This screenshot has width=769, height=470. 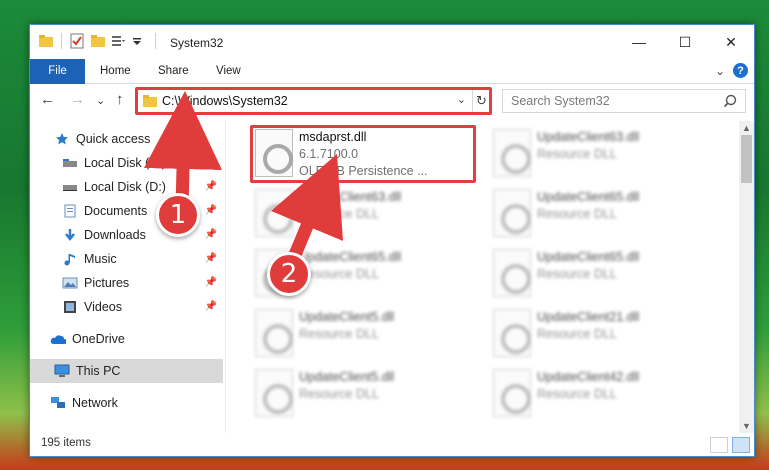 I want to click on sidebar-item-label: This PC, so click(x=98, y=371).